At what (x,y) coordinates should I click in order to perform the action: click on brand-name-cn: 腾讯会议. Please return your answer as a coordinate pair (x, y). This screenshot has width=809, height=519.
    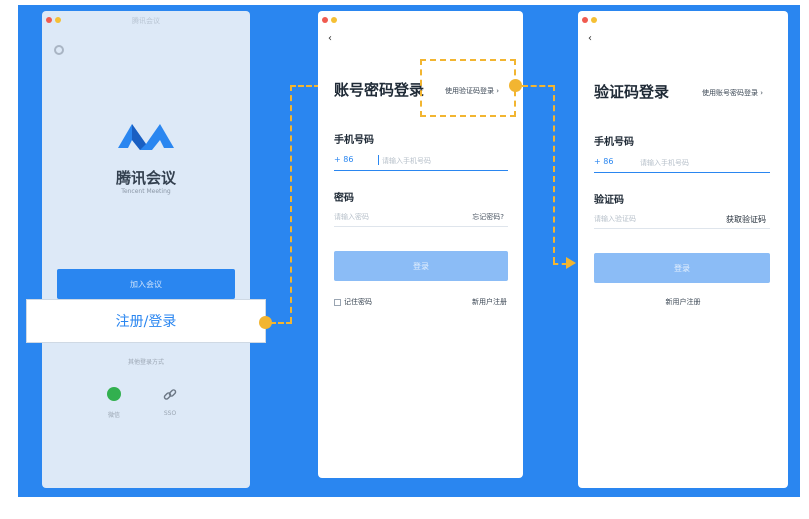
    Looking at the image, I should click on (145, 178).